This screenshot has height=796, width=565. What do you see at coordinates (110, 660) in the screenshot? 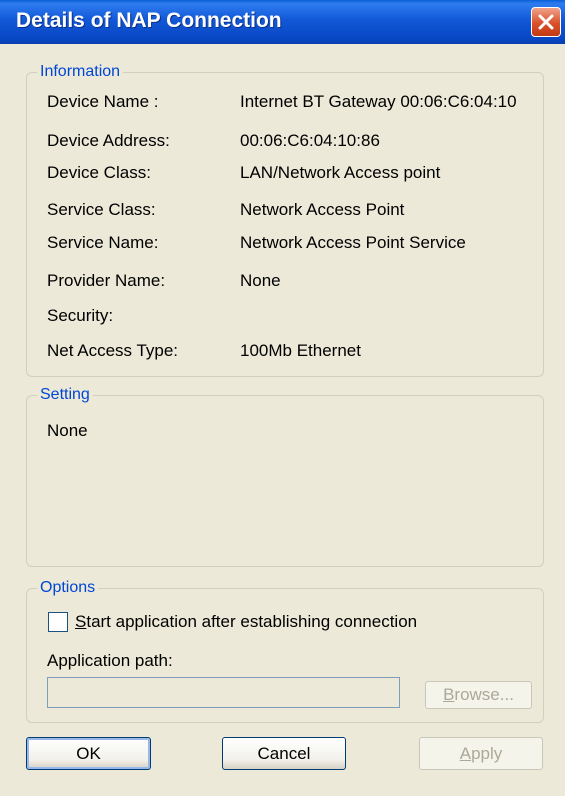
I see `app-path-label: Application path:` at bounding box center [110, 660].